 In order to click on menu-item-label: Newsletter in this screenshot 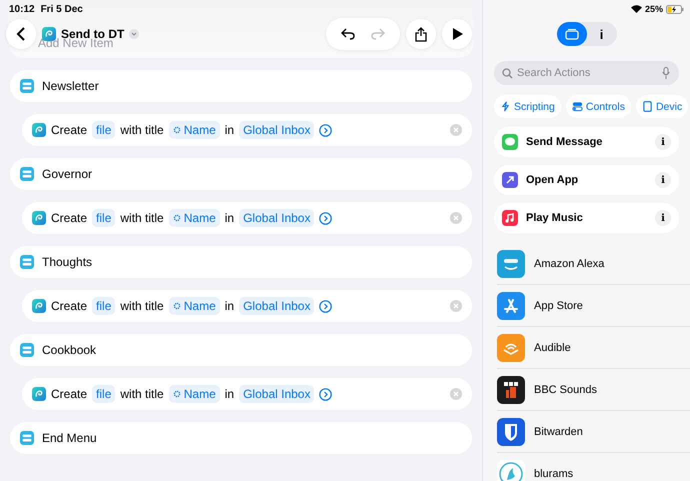, I will do `click(70, 86)`.